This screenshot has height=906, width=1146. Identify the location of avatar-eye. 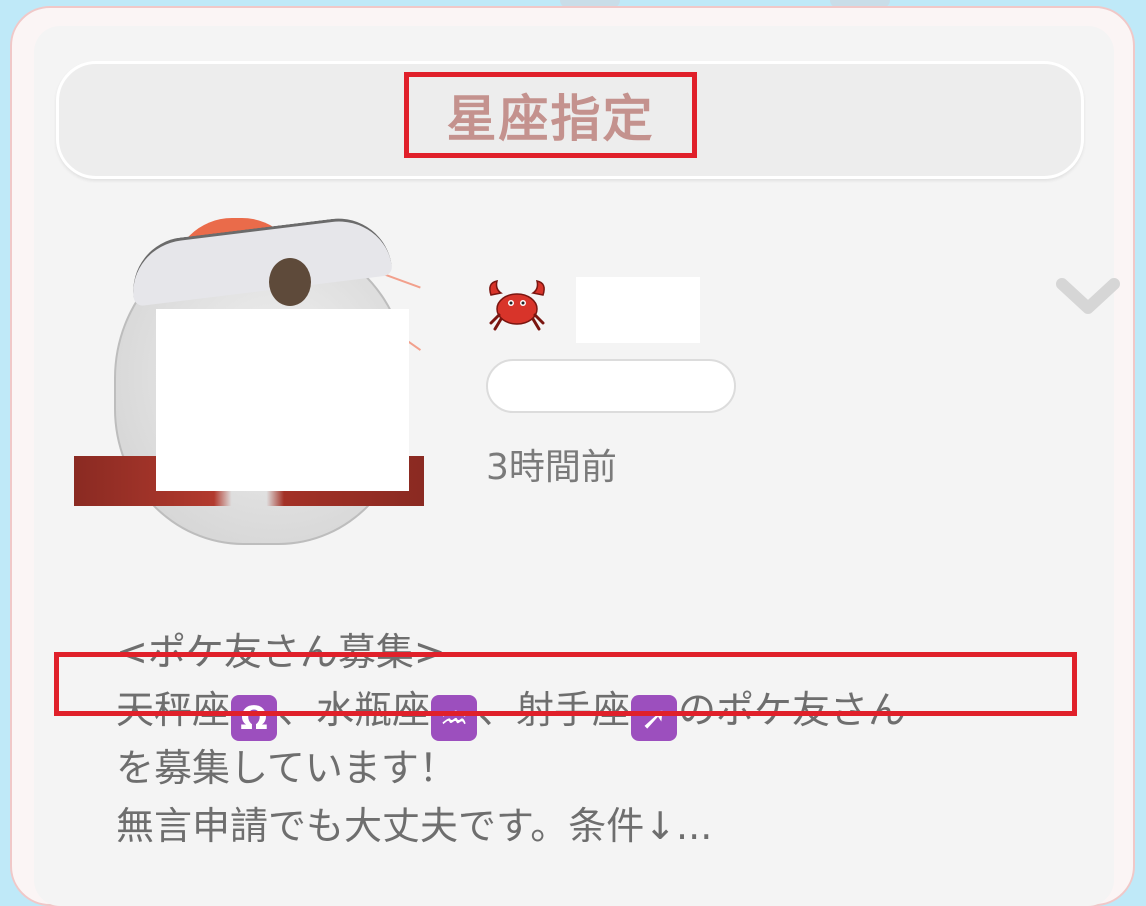
(290, 282).